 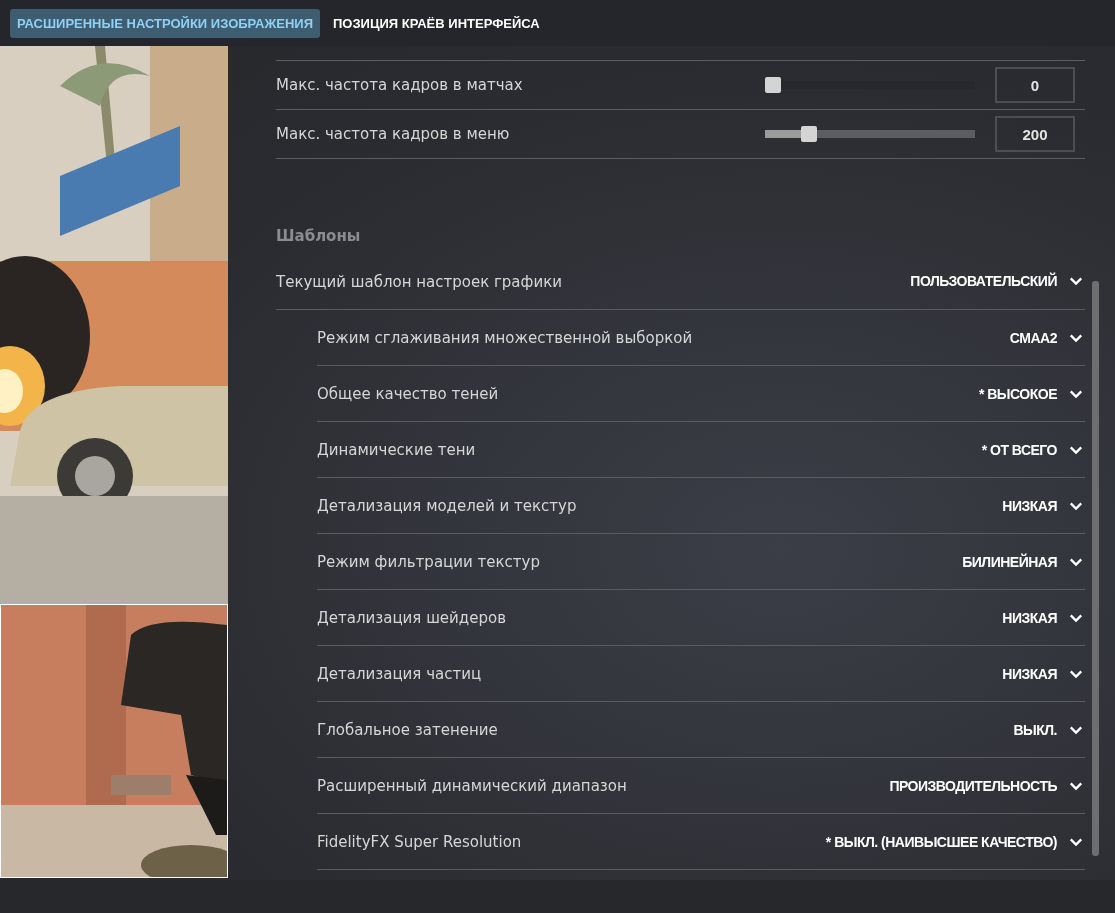 What do you see at coordinates (419, 282) in the screenshot?
I see `setting-label: Текущий шаблон настроек графики` at bounding box center [419, 282].